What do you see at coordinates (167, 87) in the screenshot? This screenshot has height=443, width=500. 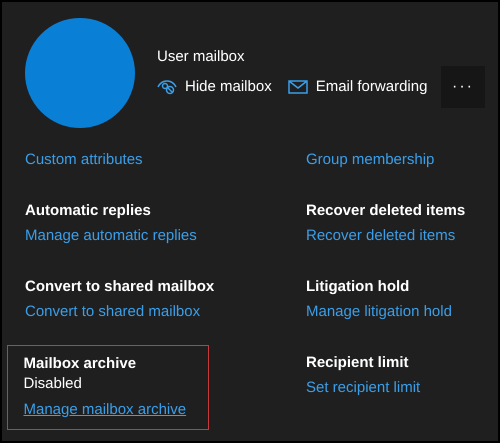 I see `eye-icon` at bounding box center [167, 87].